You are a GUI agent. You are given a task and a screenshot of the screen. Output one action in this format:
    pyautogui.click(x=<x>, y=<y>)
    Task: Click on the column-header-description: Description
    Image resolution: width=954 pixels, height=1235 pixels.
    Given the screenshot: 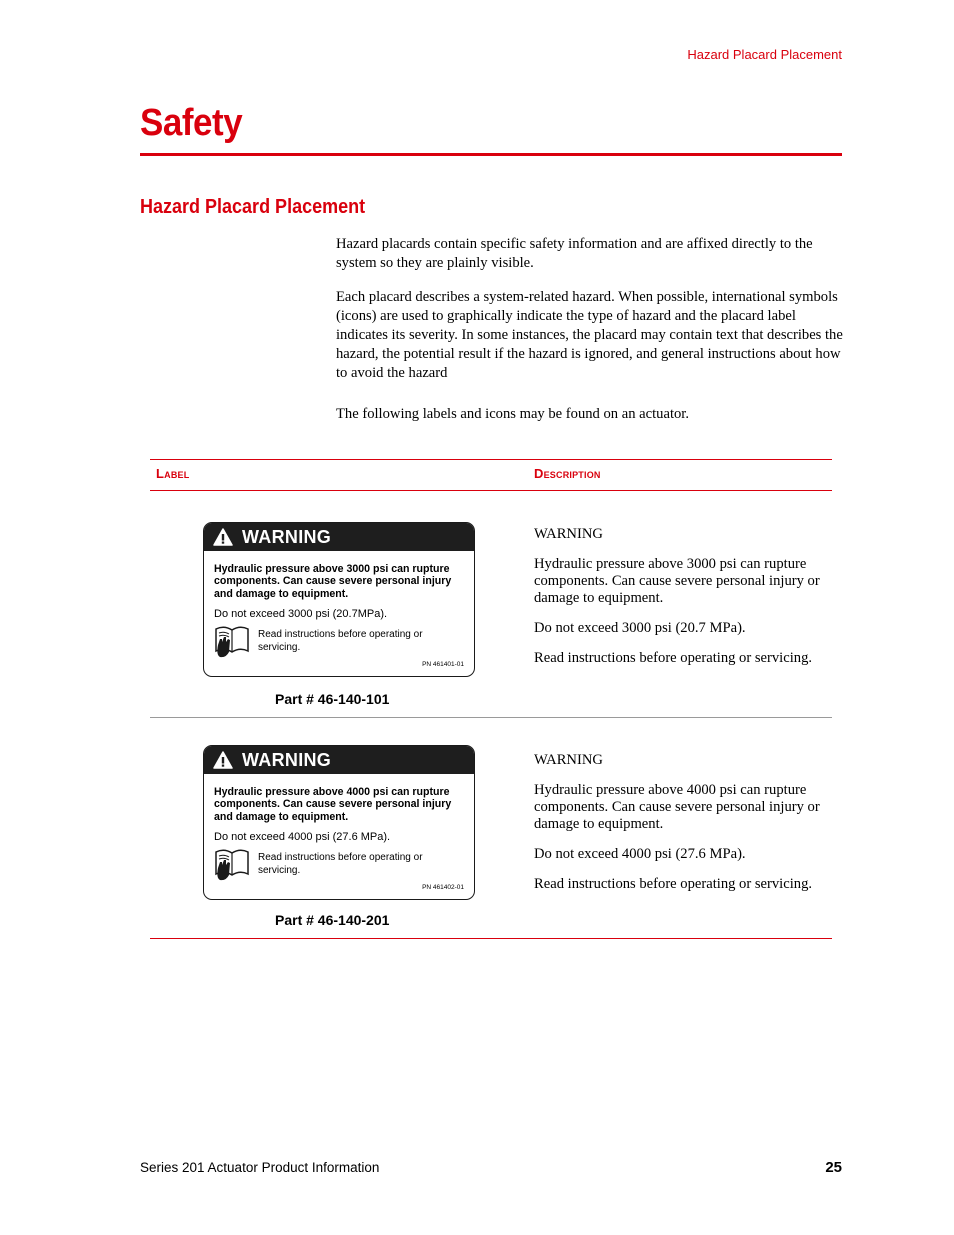 What is the action you would take?
    pyautogui.click(x=567, y=473)
    